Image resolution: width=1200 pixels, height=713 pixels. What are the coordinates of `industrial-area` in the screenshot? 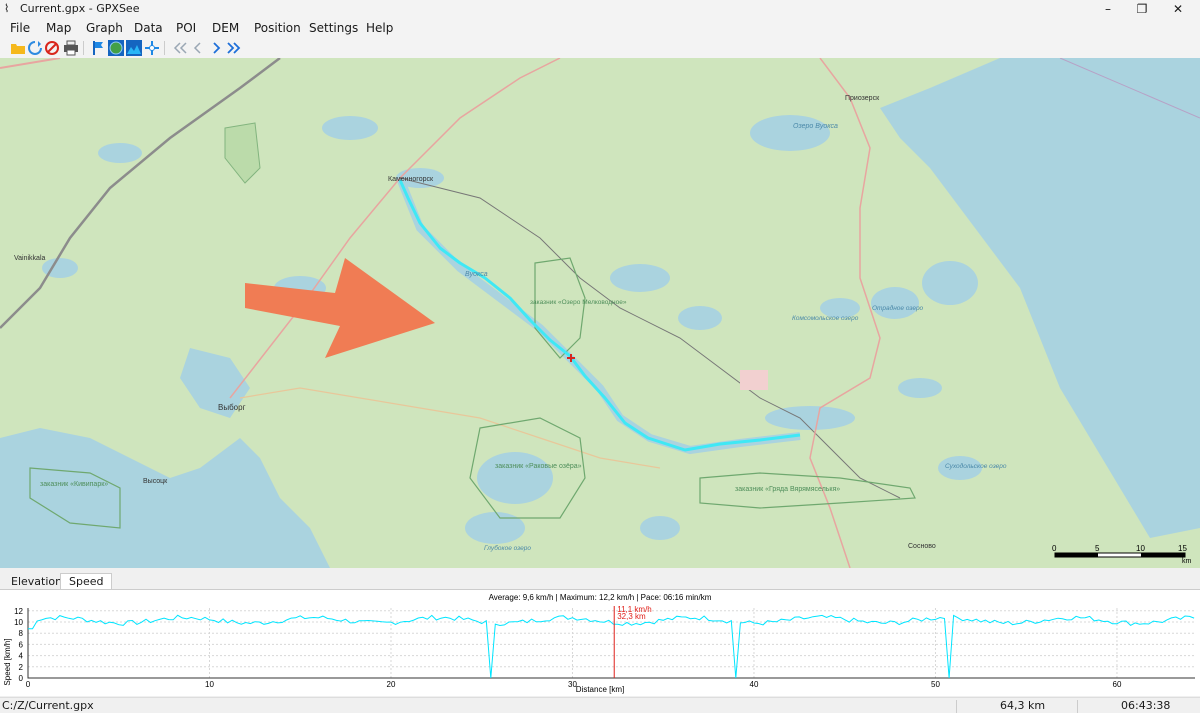 It's located at (754, 380).